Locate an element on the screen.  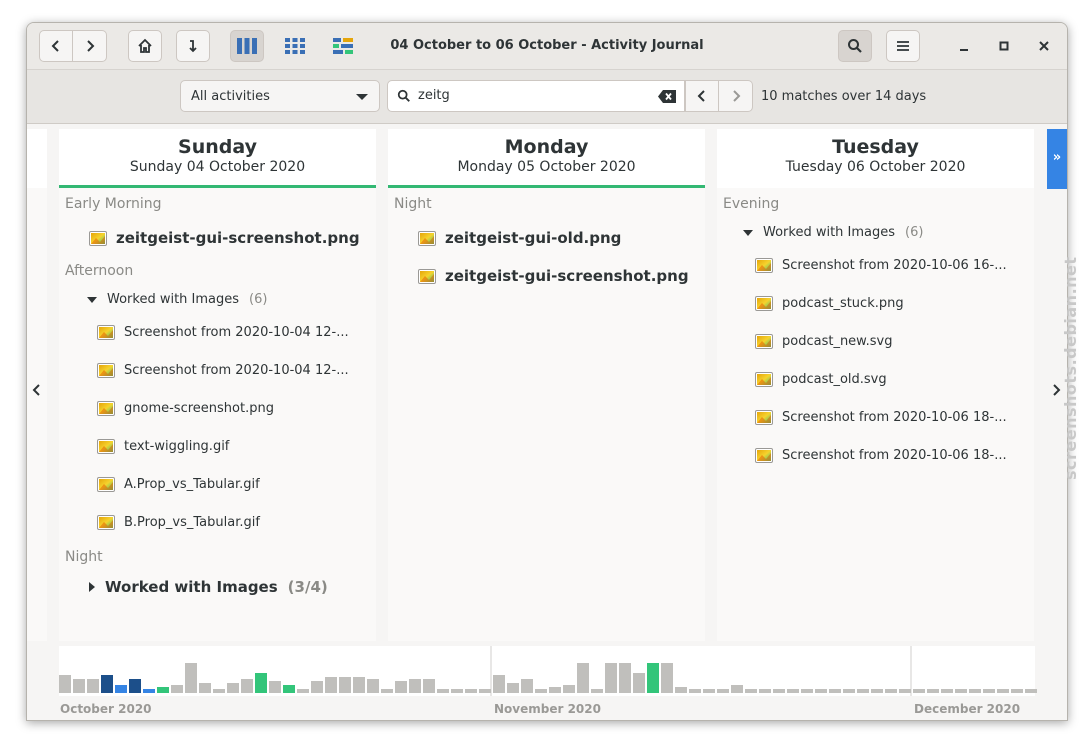
list-item: podcast_new.svg is located at coordinates (823, 341).